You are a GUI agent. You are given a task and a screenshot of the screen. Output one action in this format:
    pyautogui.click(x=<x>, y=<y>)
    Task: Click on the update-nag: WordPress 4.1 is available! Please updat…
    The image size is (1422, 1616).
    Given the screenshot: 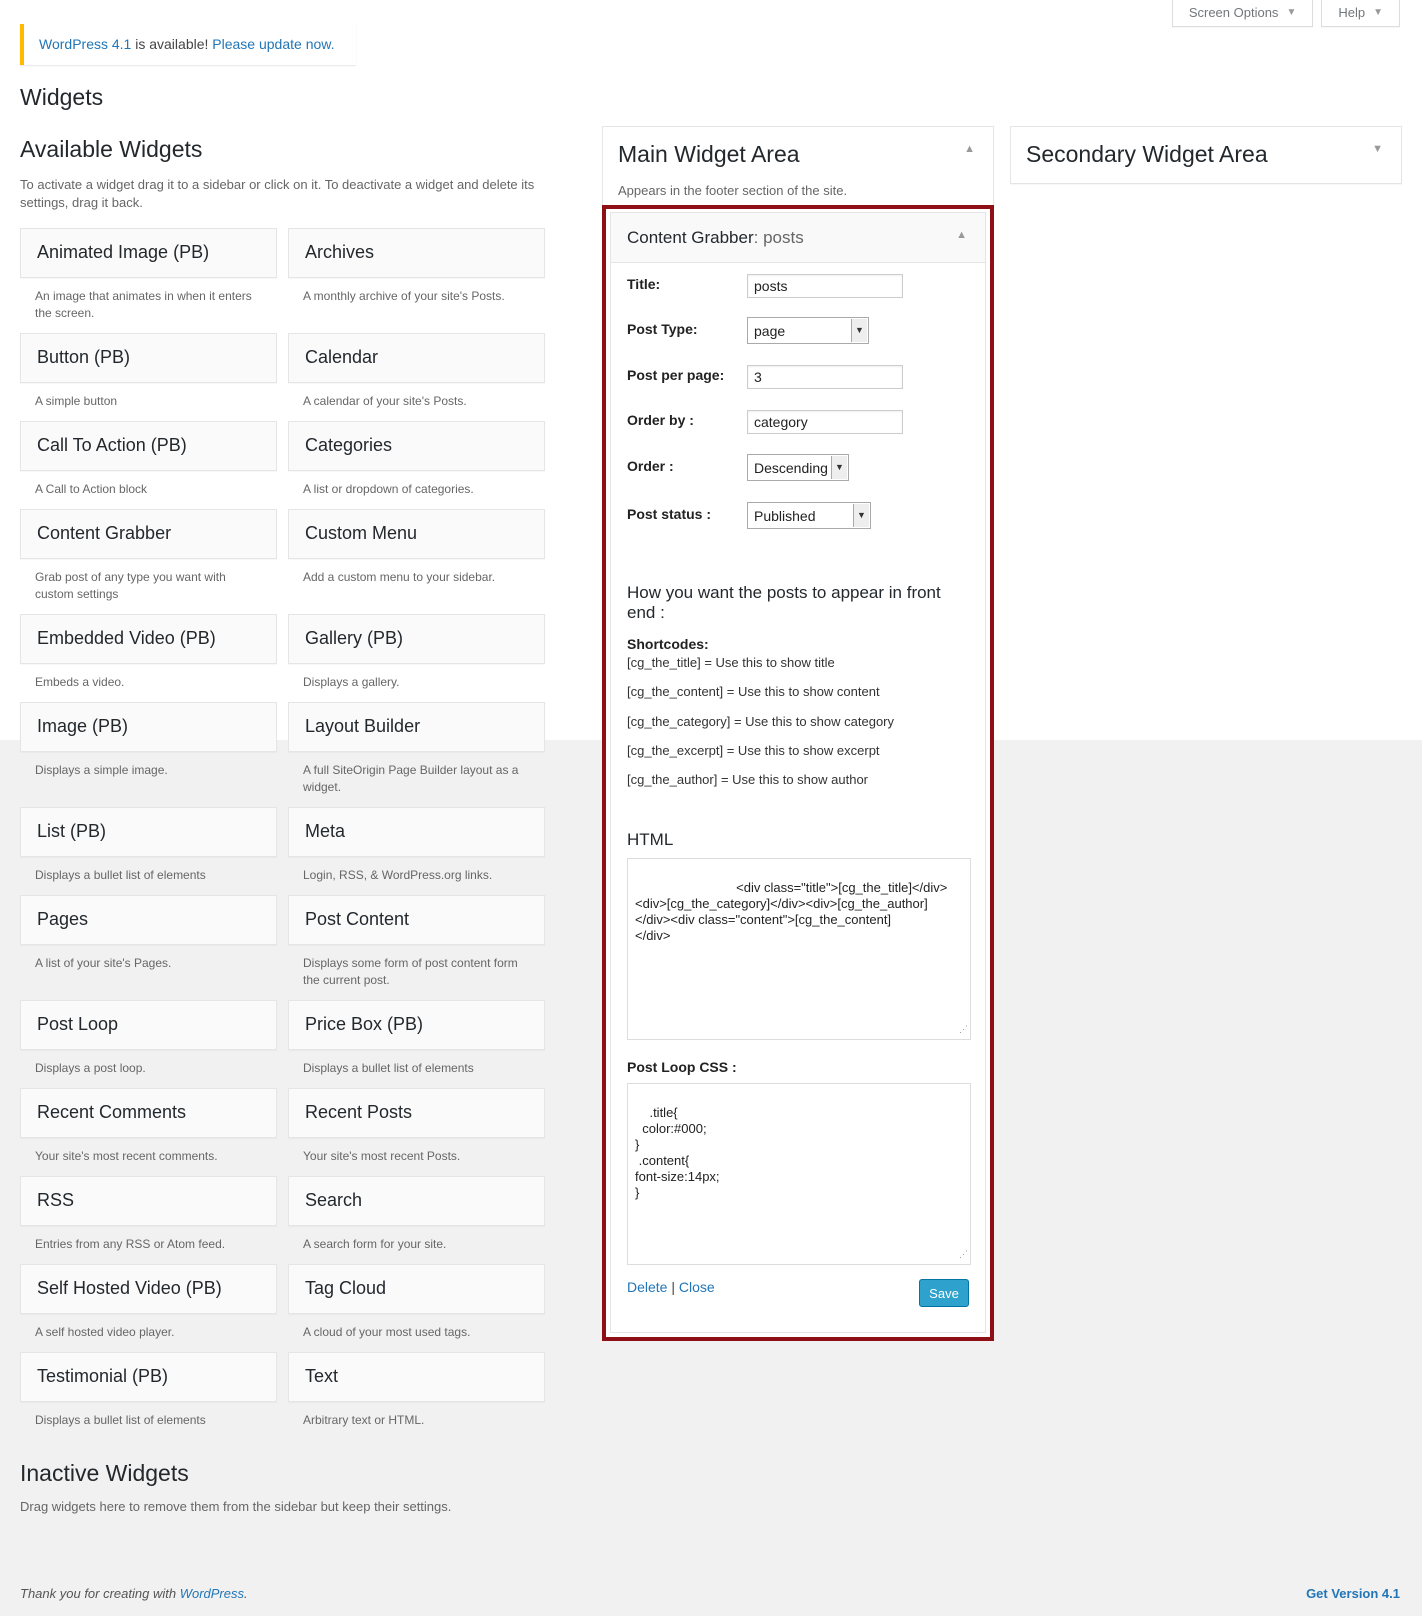 What is the action you would take?
    pyautogui.click(x=188, y=44)
    